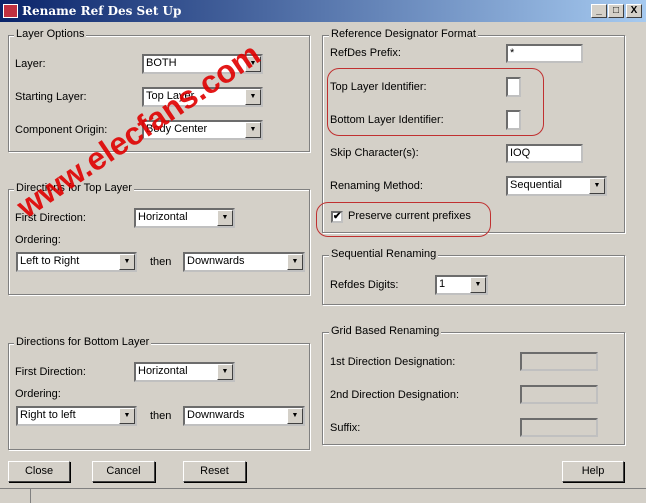 This screenshot has width=646, height=503. What do you see at coordinates (461, 285) in the screenshot?
I see `refdes-digits-select: 1 ▼` at bounding box center [461, 285].